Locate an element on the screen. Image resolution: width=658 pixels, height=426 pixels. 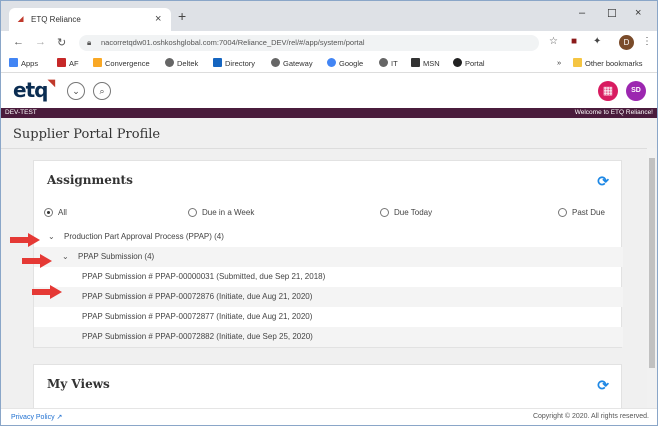
bookmark-star-icon: ☆ is located at coordinates (553, 41).